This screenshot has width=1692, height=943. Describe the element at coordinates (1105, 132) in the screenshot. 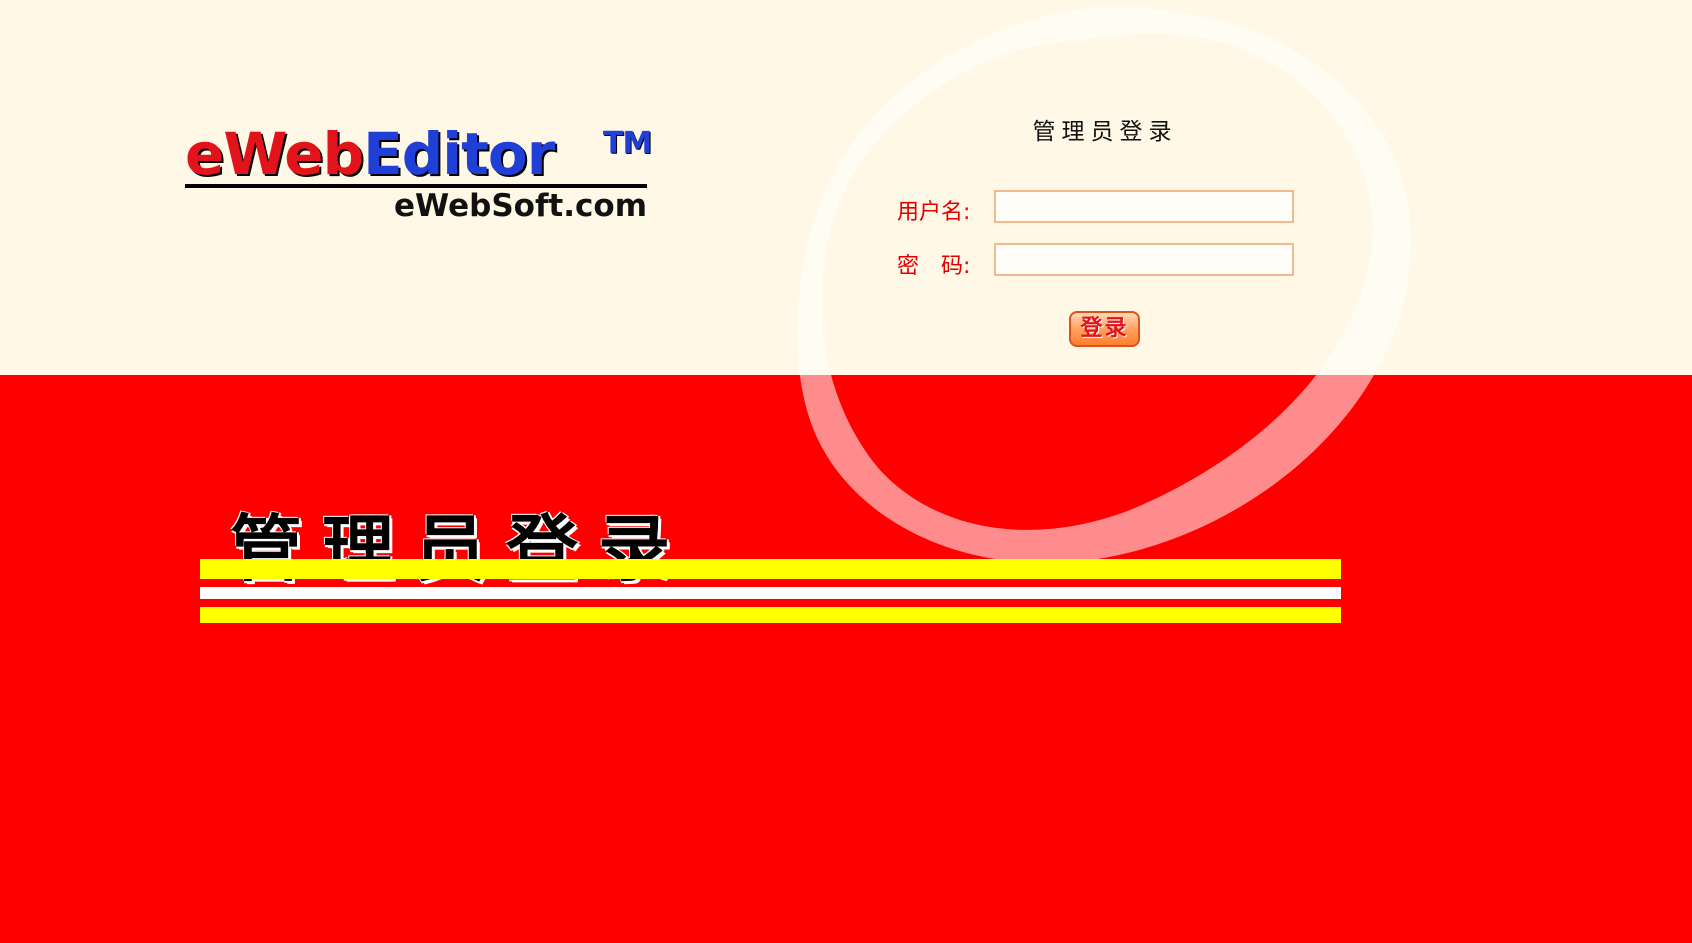

I see `login-form-title: 管理员登录` at that location.